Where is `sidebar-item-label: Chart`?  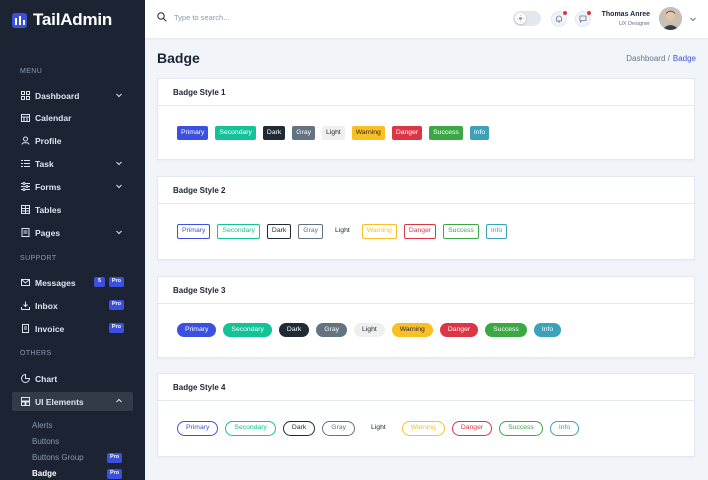
sidebar-item-label: Chart is located at coordinates (46, 378).